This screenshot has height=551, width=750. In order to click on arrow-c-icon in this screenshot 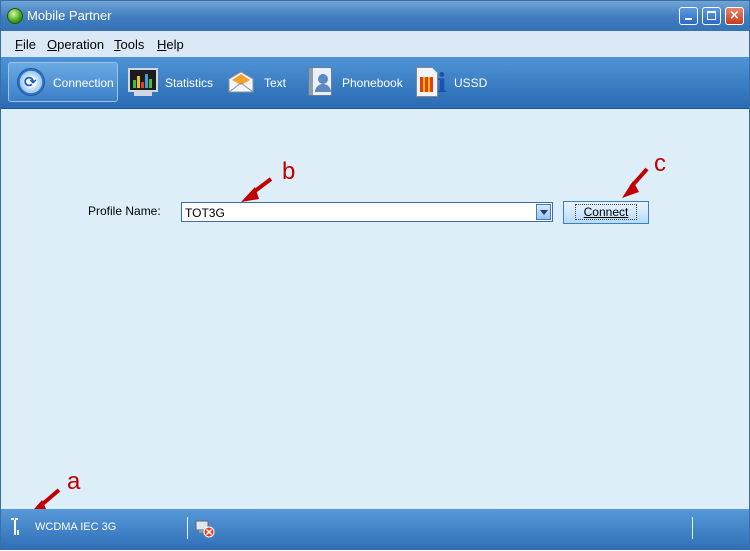, I will do `click(635, 182)`.